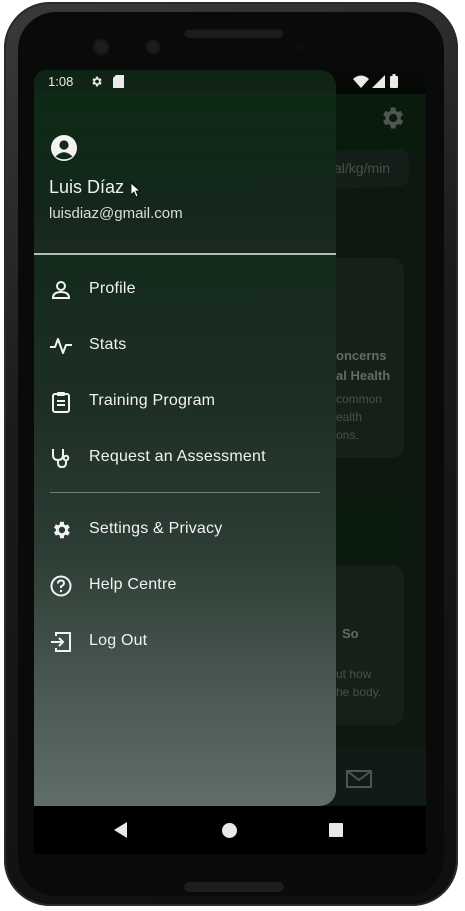  I want to click on menu-item-label: Settings & Privacy, so click(156, 528).